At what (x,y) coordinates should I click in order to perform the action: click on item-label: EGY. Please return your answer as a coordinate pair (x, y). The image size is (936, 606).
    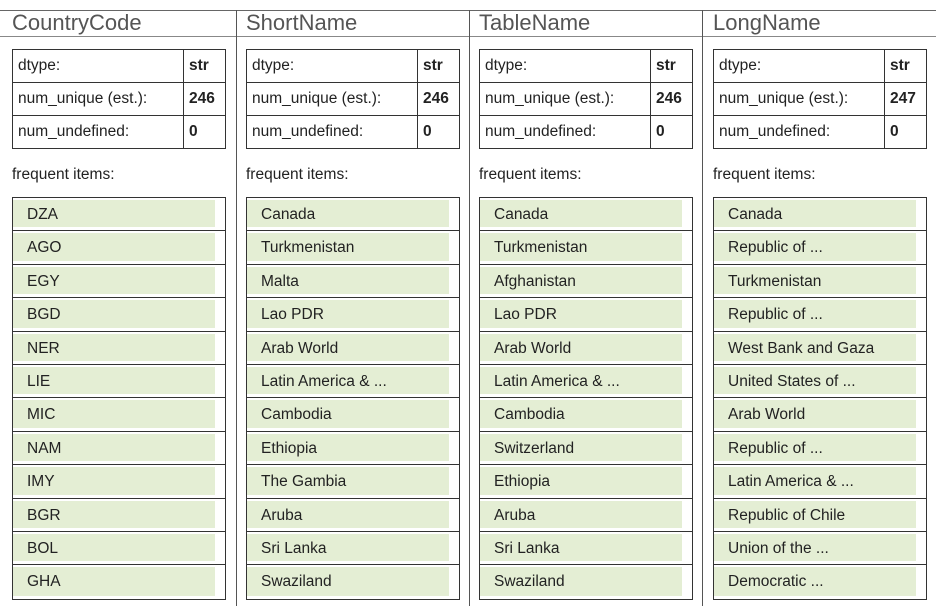
    Looking at the image, I should click on (43, 281).